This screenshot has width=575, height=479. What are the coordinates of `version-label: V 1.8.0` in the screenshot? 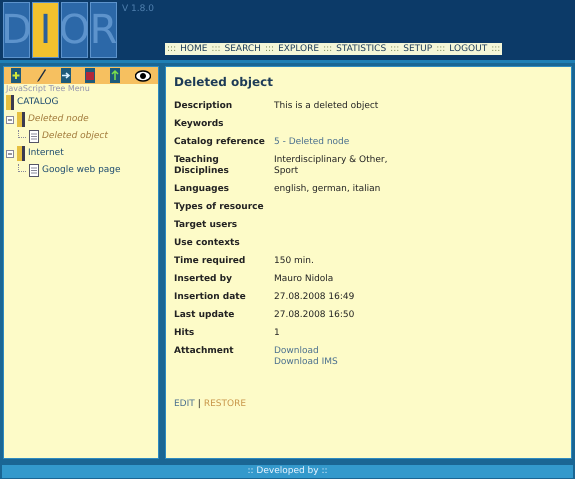 It's located at (138, 9).